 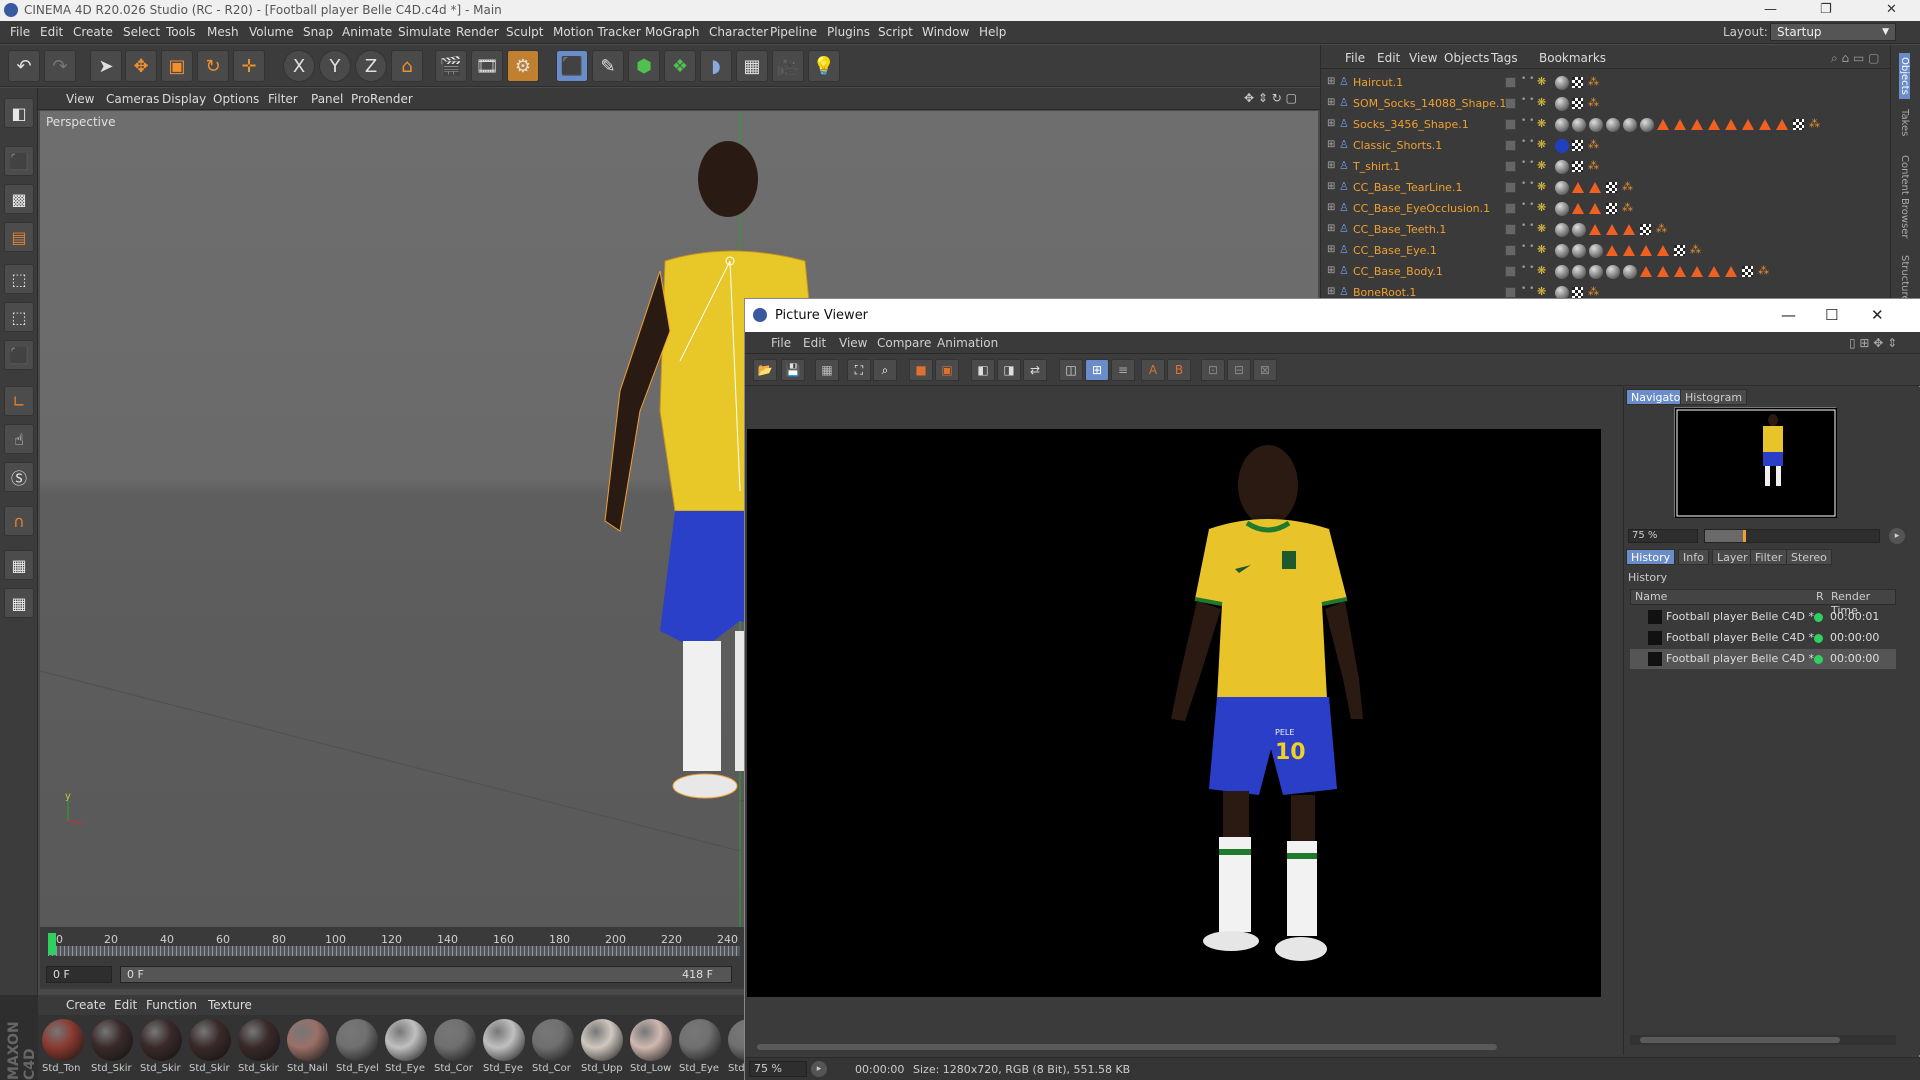 What do you see at coordinates (1127, 1047) in the screenshot?
I see `scrollbar-thumb` at bounding box center [1127, 1047].